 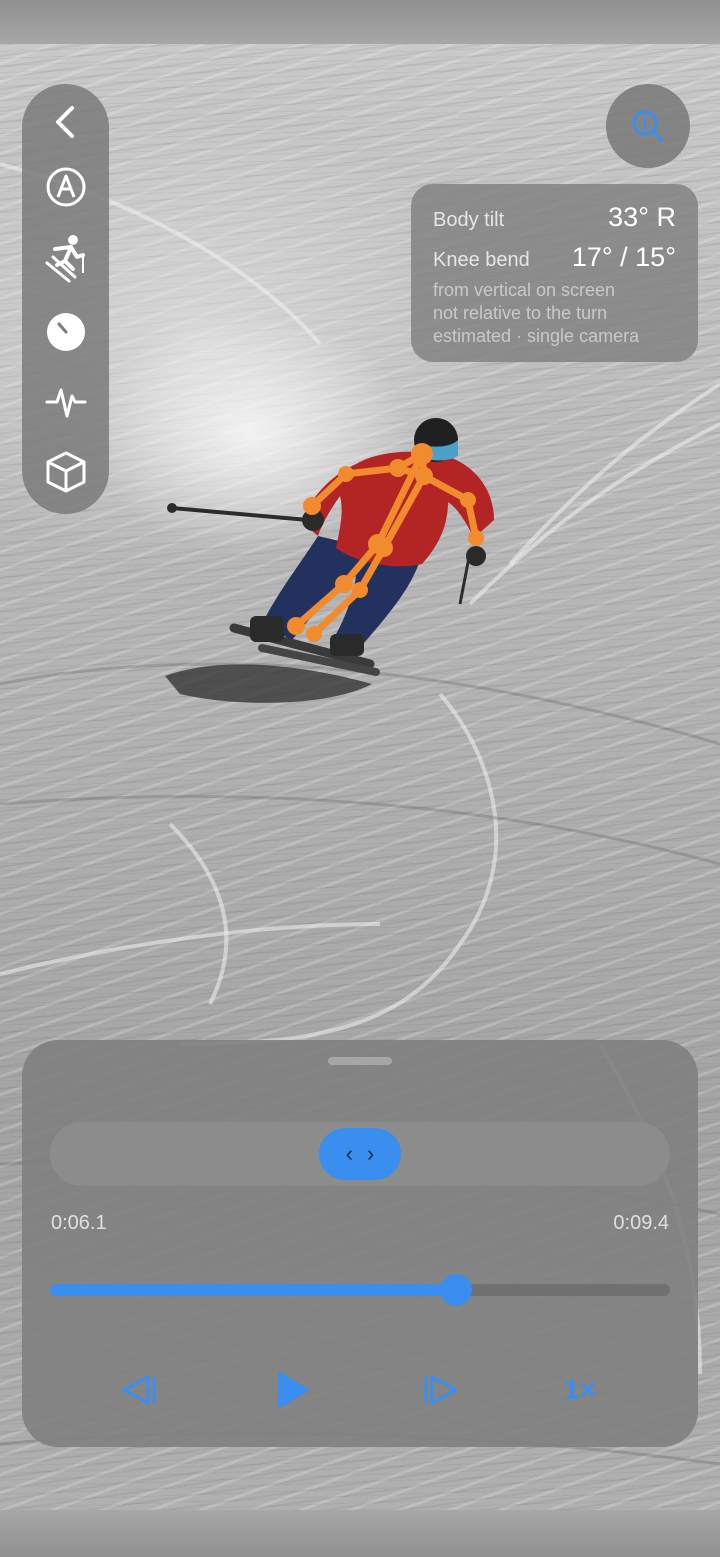 I want to click on start-time: 0:06.1, so click(x=79, y=1223).